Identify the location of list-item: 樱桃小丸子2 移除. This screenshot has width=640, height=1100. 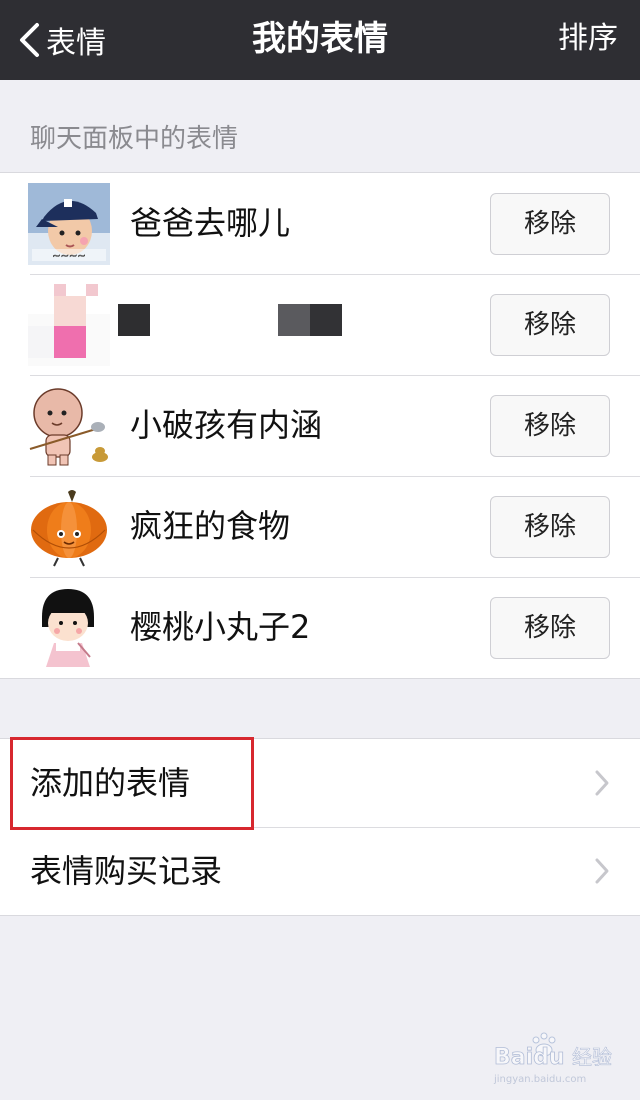
(320, 627).